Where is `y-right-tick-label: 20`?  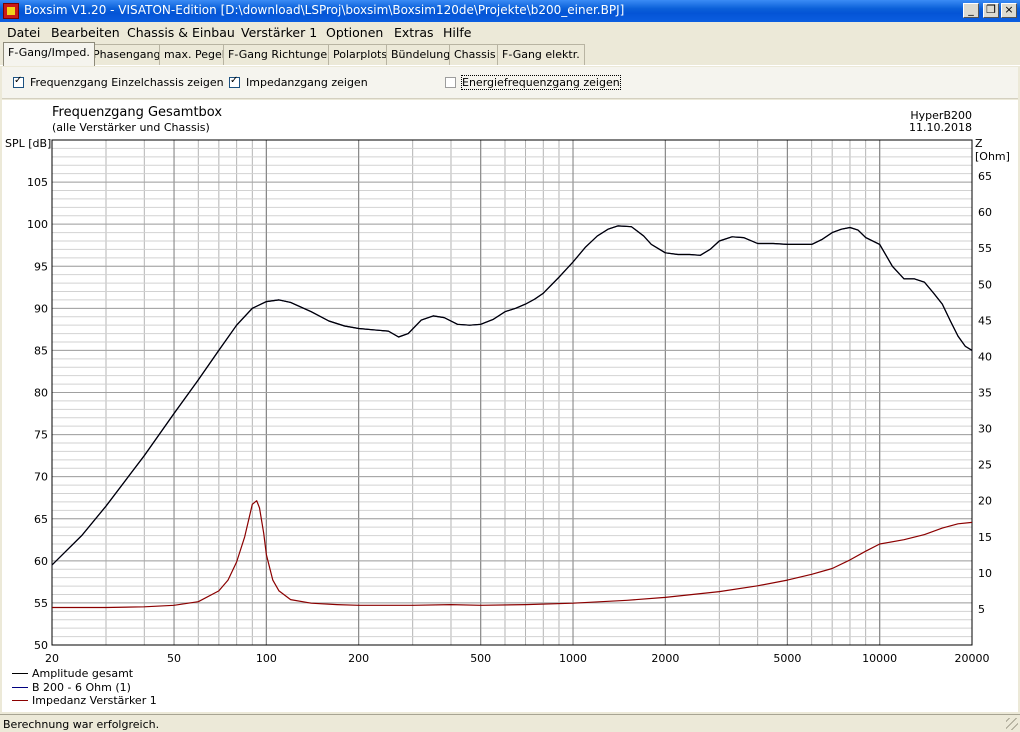
y-right-tick-label: 20 is located at coordinates (985, 501).